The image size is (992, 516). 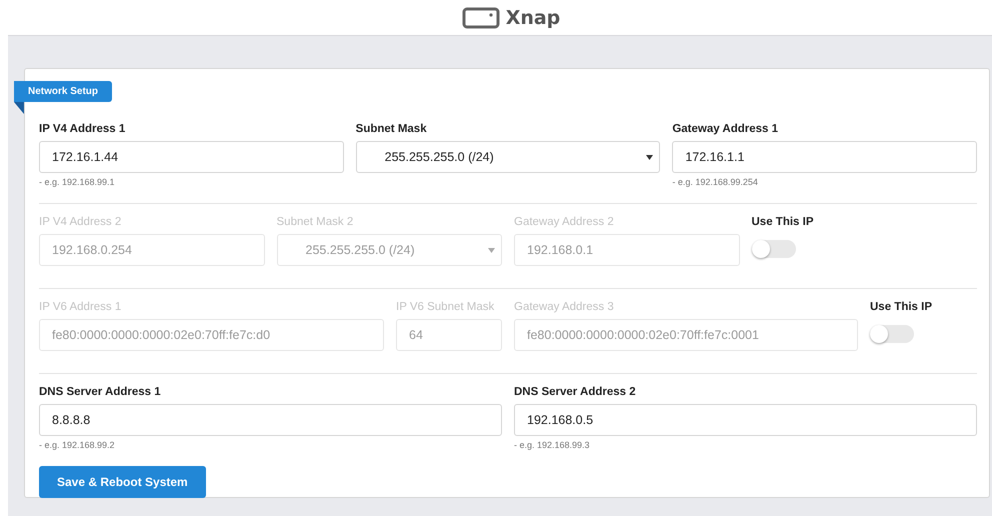 What do you see at coordinates (270, 420) in the screenshot?
I see `input-field: 8.8.8.8` at bounding box center [270, 420].